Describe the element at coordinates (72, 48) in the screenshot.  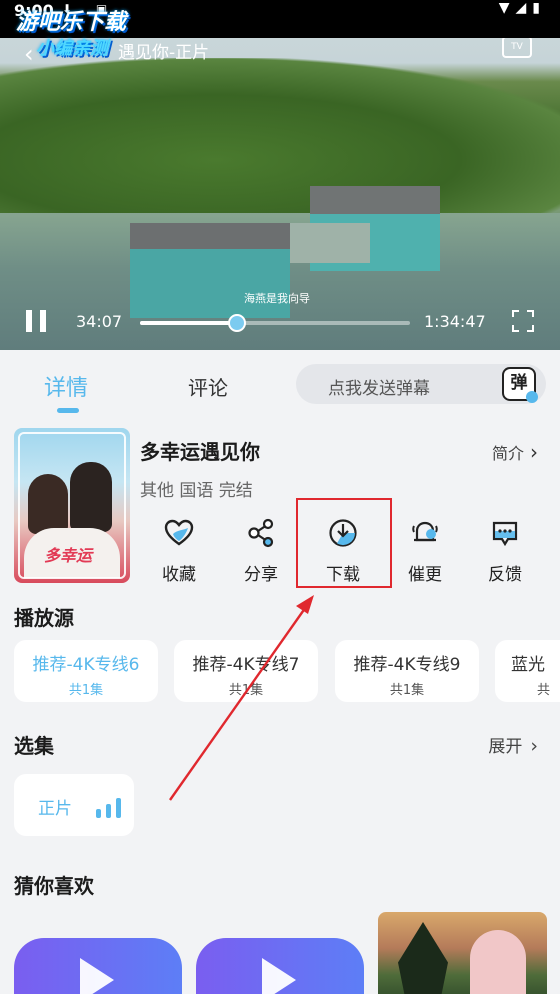
I see `watermark-line2: 小编亲测` at that location.